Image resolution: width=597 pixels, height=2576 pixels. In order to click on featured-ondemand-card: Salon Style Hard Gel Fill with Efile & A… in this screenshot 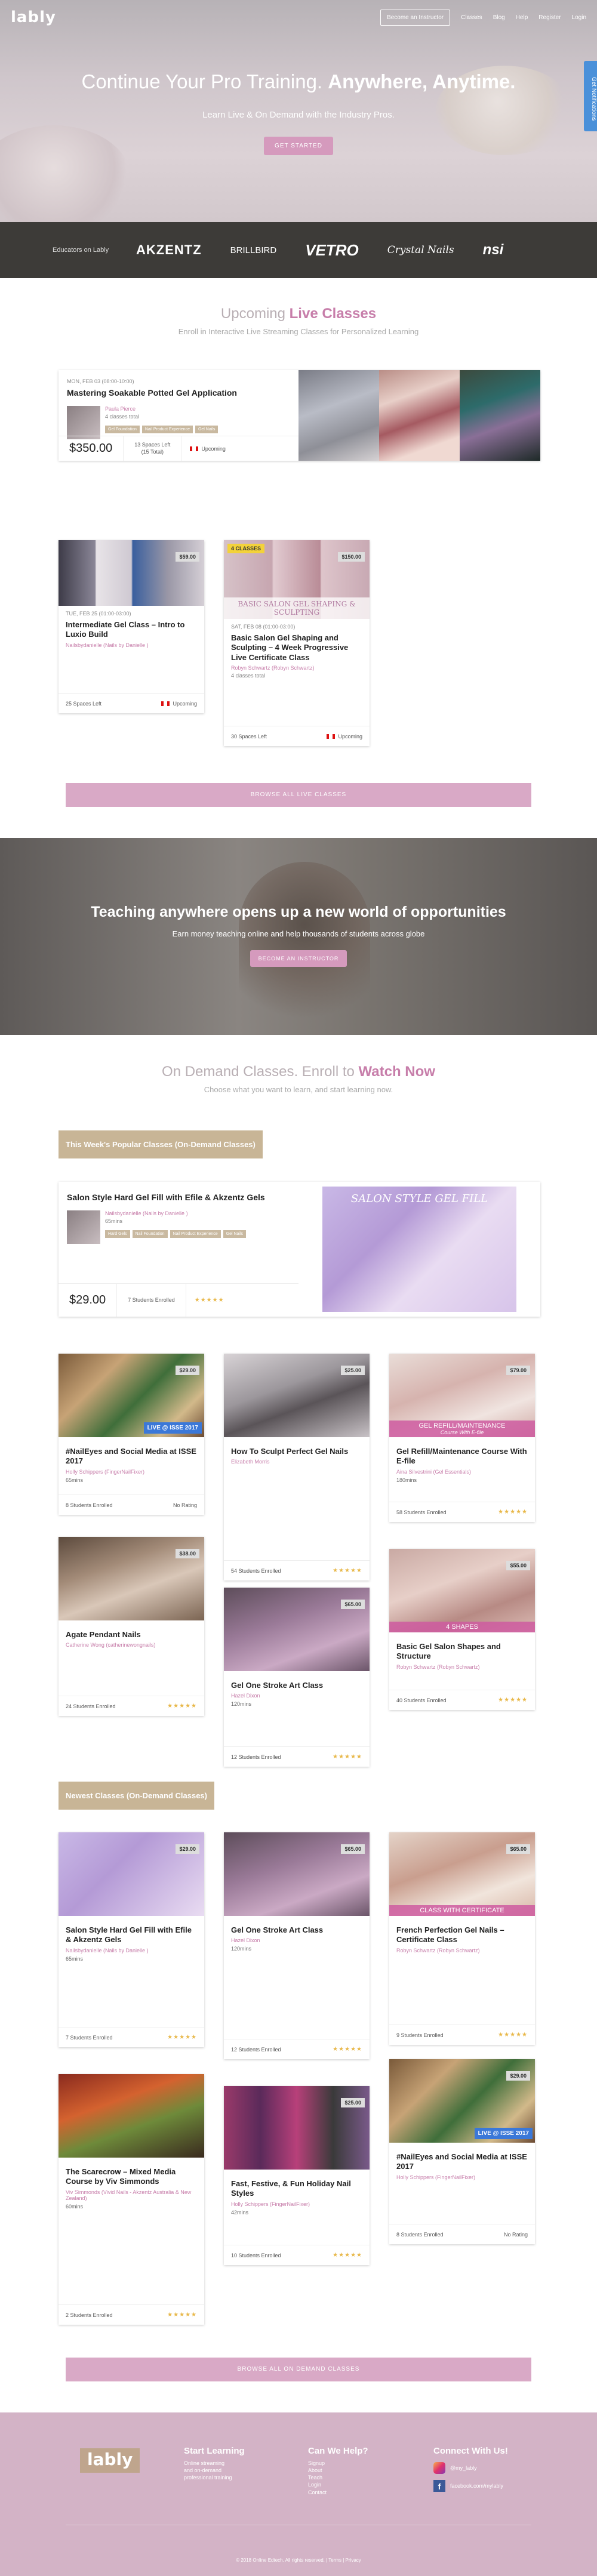, I will do `click(299, 1249)`.